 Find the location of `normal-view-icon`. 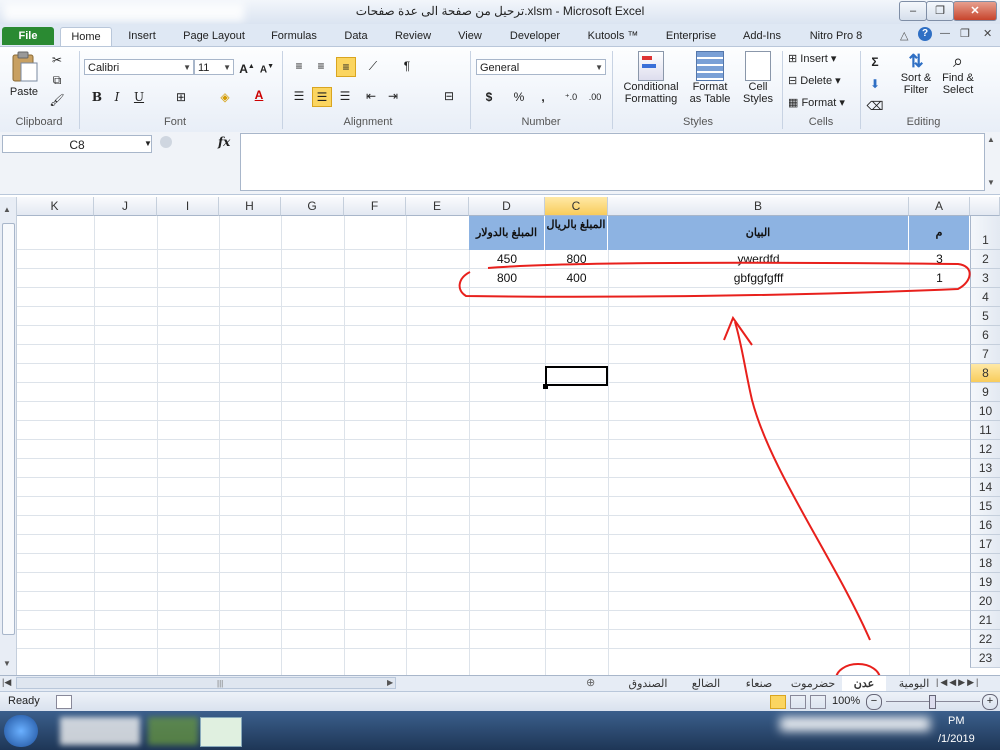

normal-view-icon is located at coordinates (778, 702).